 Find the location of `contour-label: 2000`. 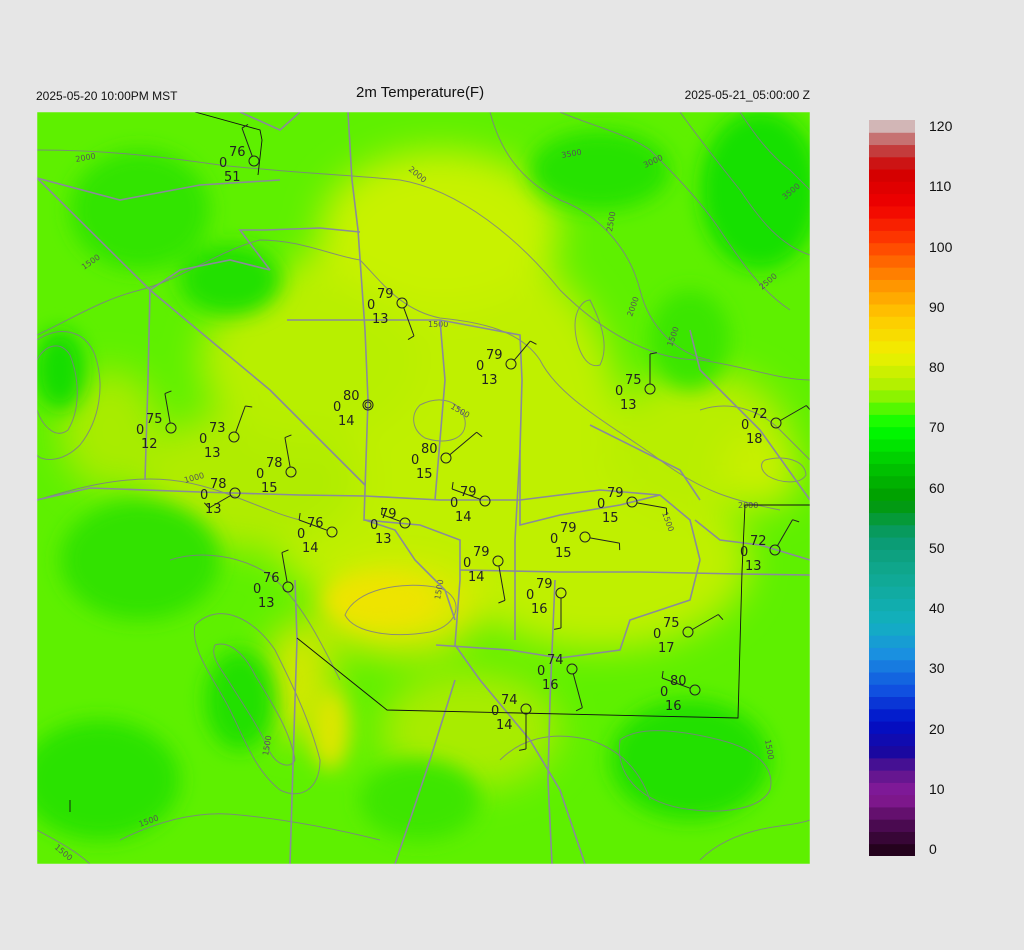

contour-label: 2000 is located at coordinates (748, 505).